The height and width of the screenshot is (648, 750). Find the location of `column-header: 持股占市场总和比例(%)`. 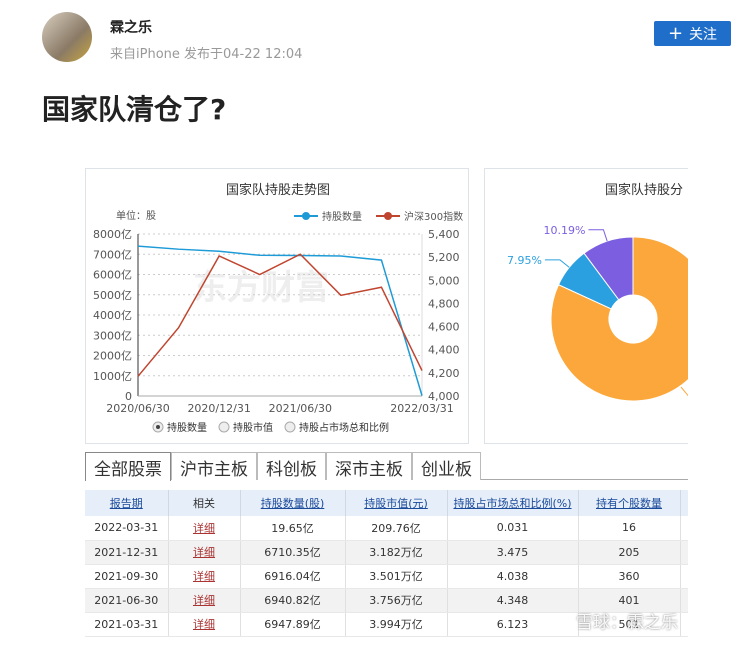

column-header: 持股占市场总和比例(%) is located at coordinates (513, 503).